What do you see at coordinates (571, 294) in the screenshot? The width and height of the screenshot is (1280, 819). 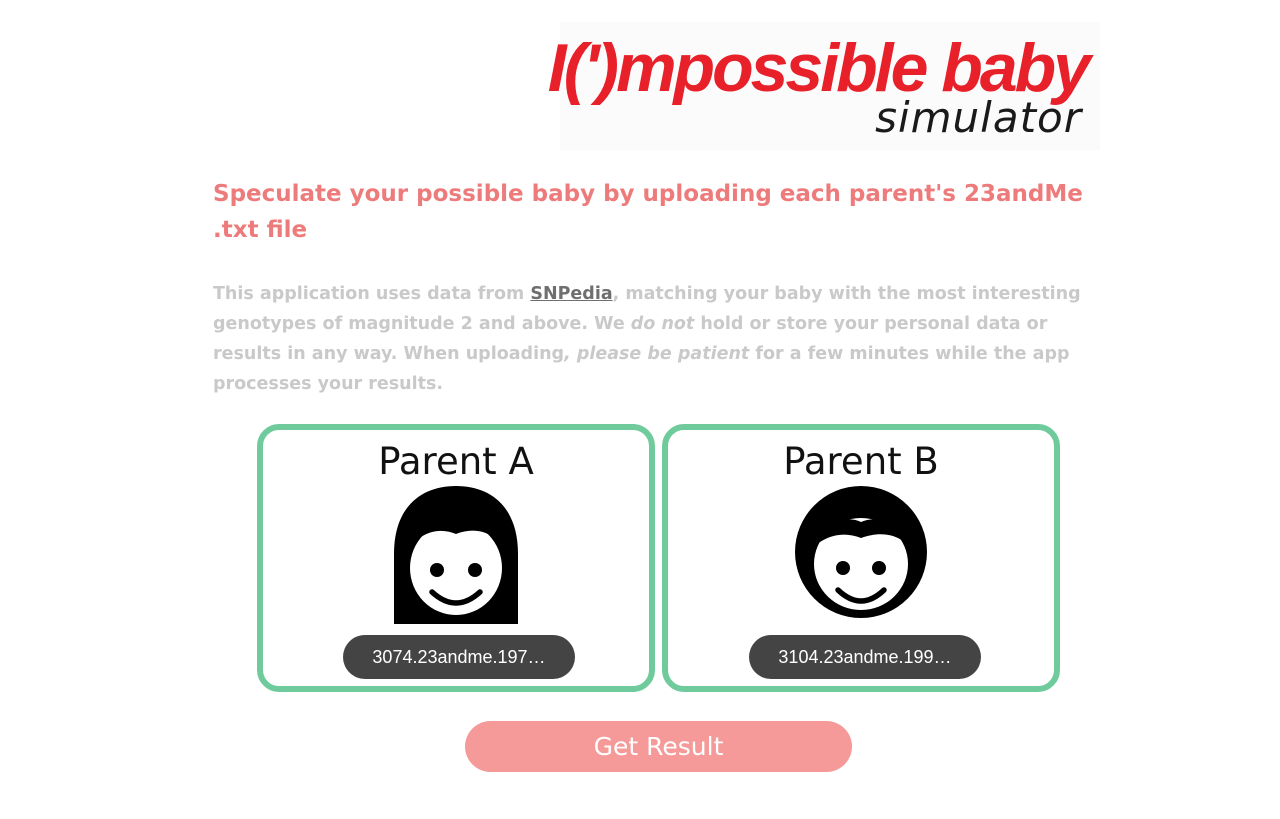 I see `snpedia-link: SNPedia` at bounding box center [571, 294].